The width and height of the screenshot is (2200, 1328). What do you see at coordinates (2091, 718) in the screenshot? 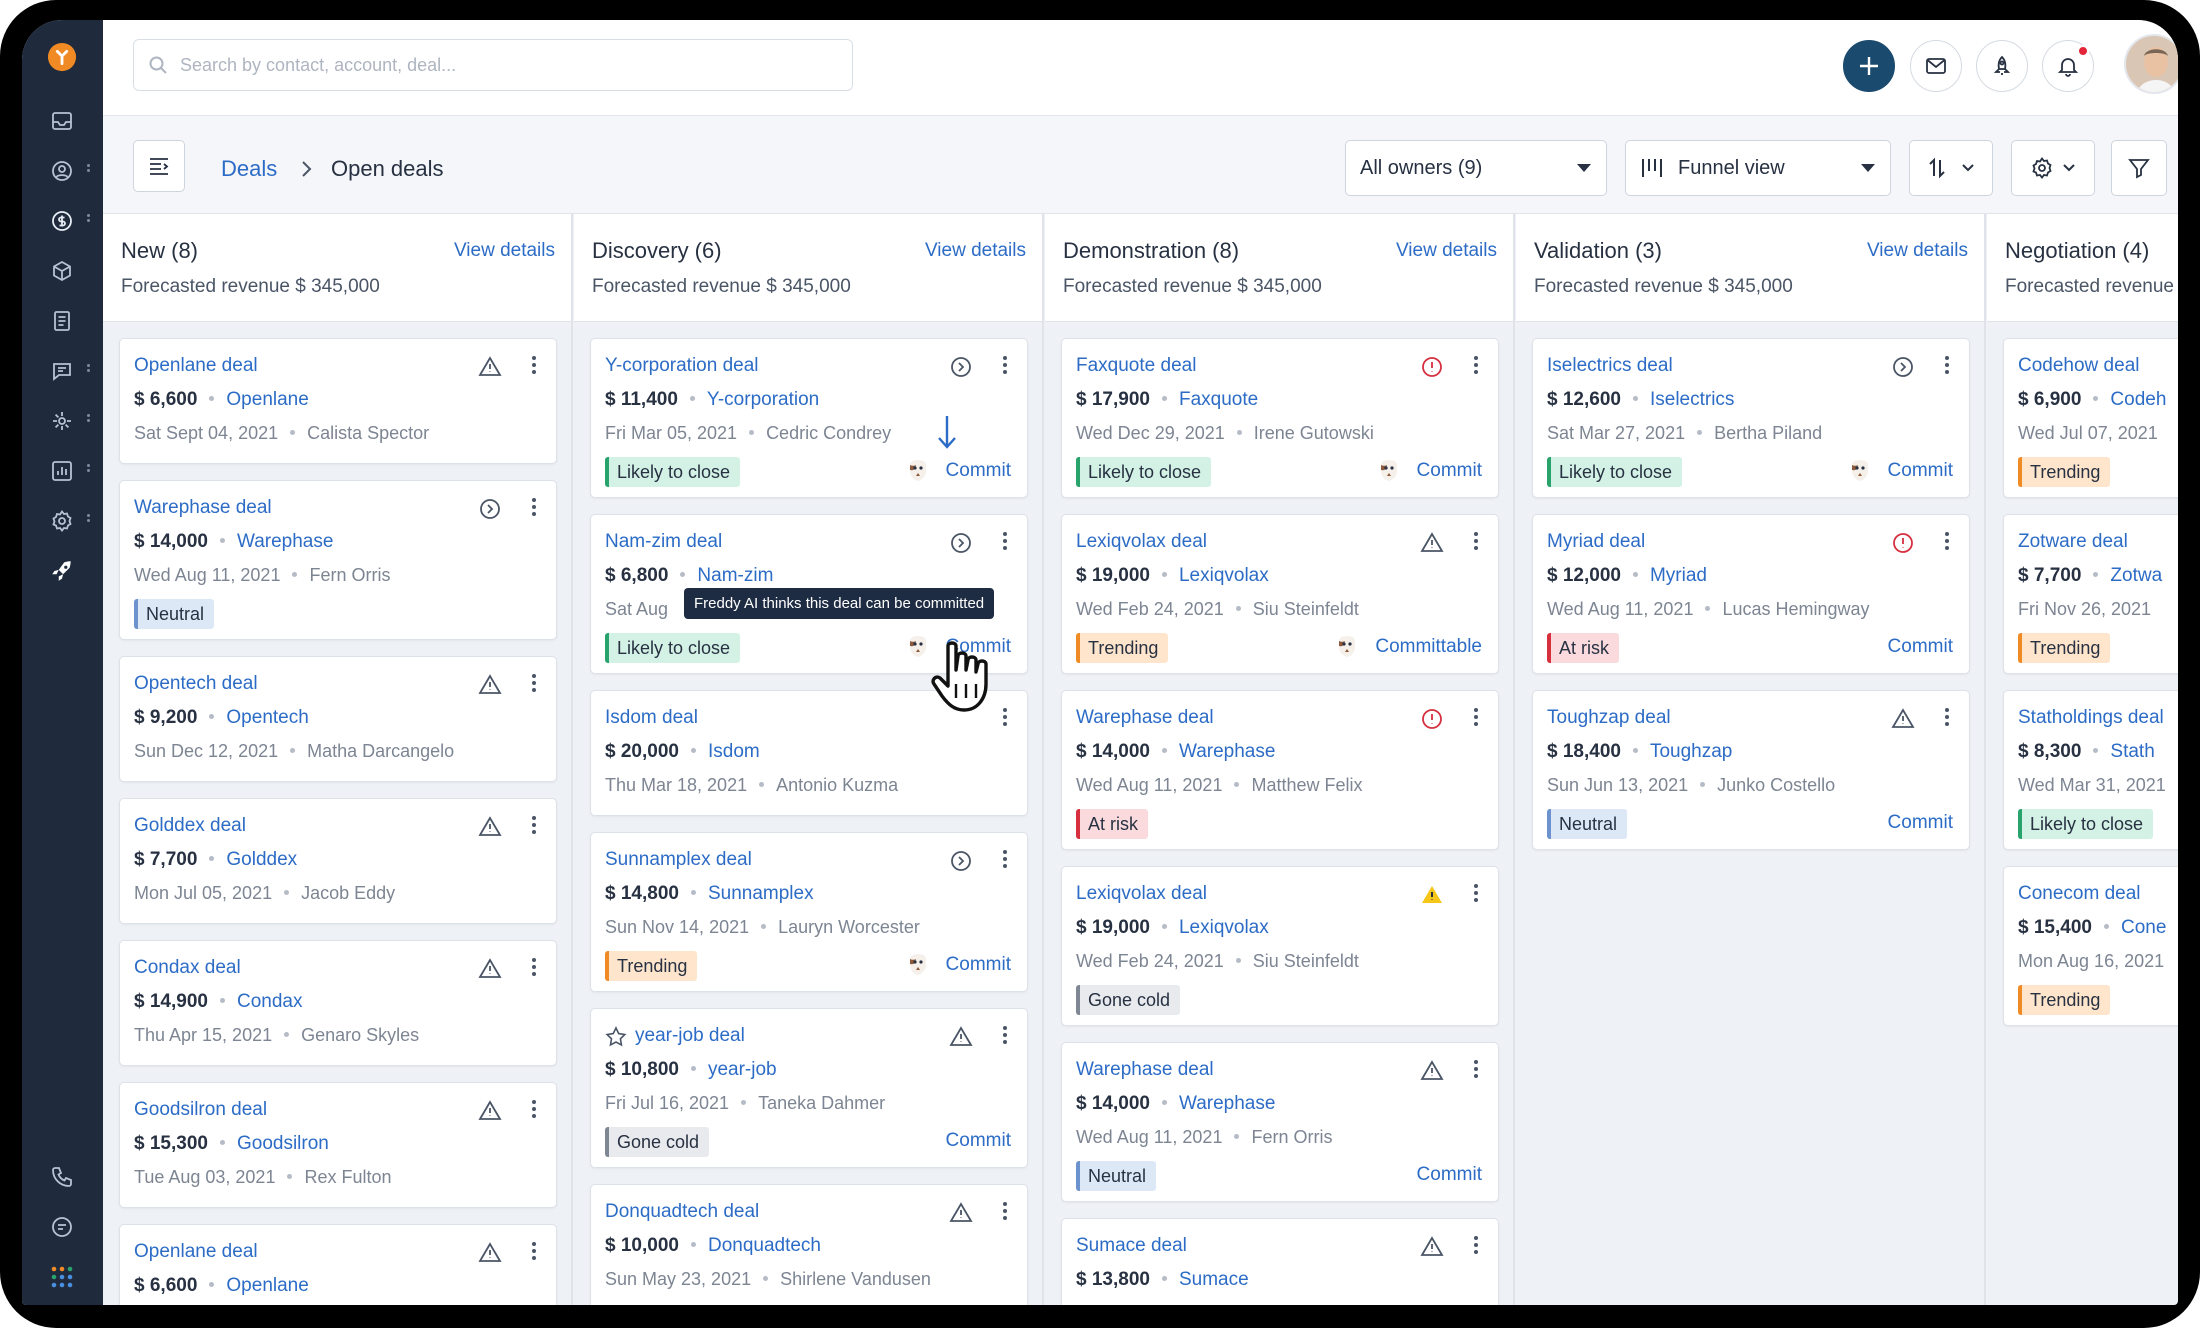
I see `deal-name-link: Statholdings deal` at bounding box center [2091, 718].